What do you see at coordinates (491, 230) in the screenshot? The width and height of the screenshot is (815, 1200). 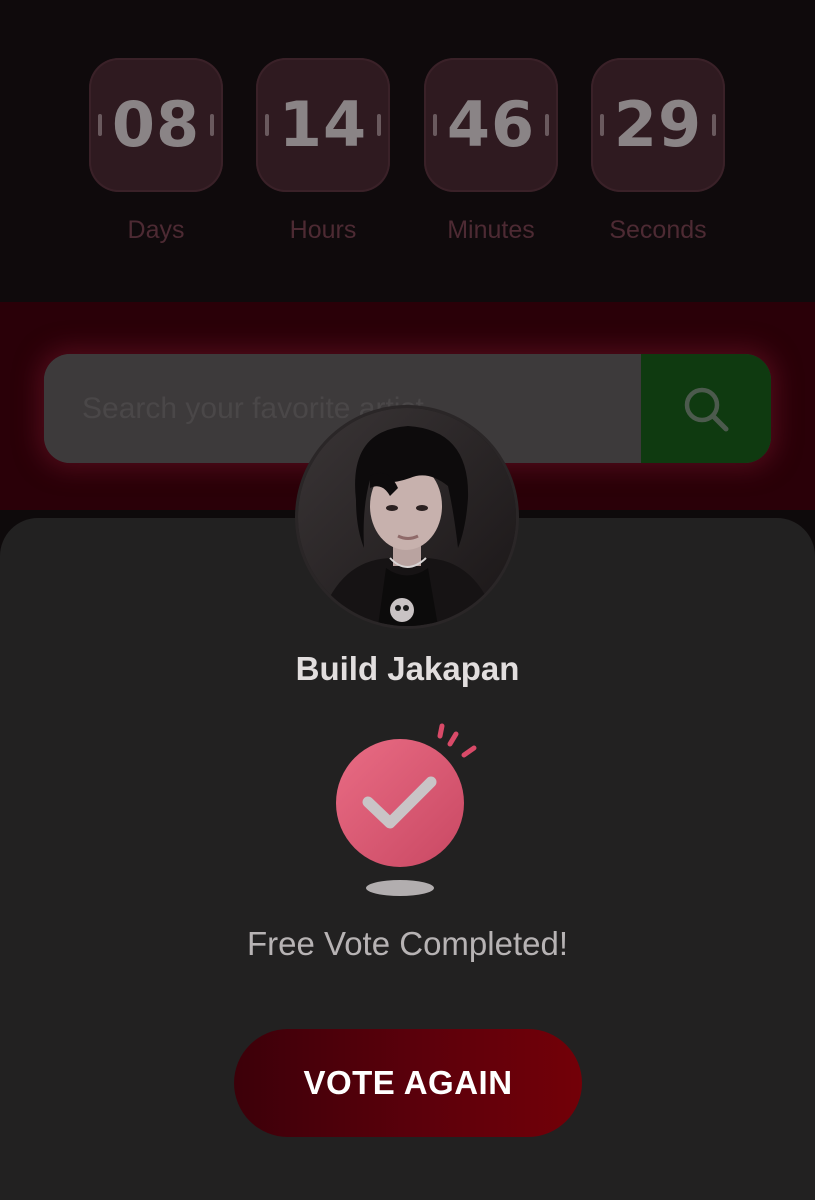 I see `countdown-label: Minutes` at bounding box center [491, 230].